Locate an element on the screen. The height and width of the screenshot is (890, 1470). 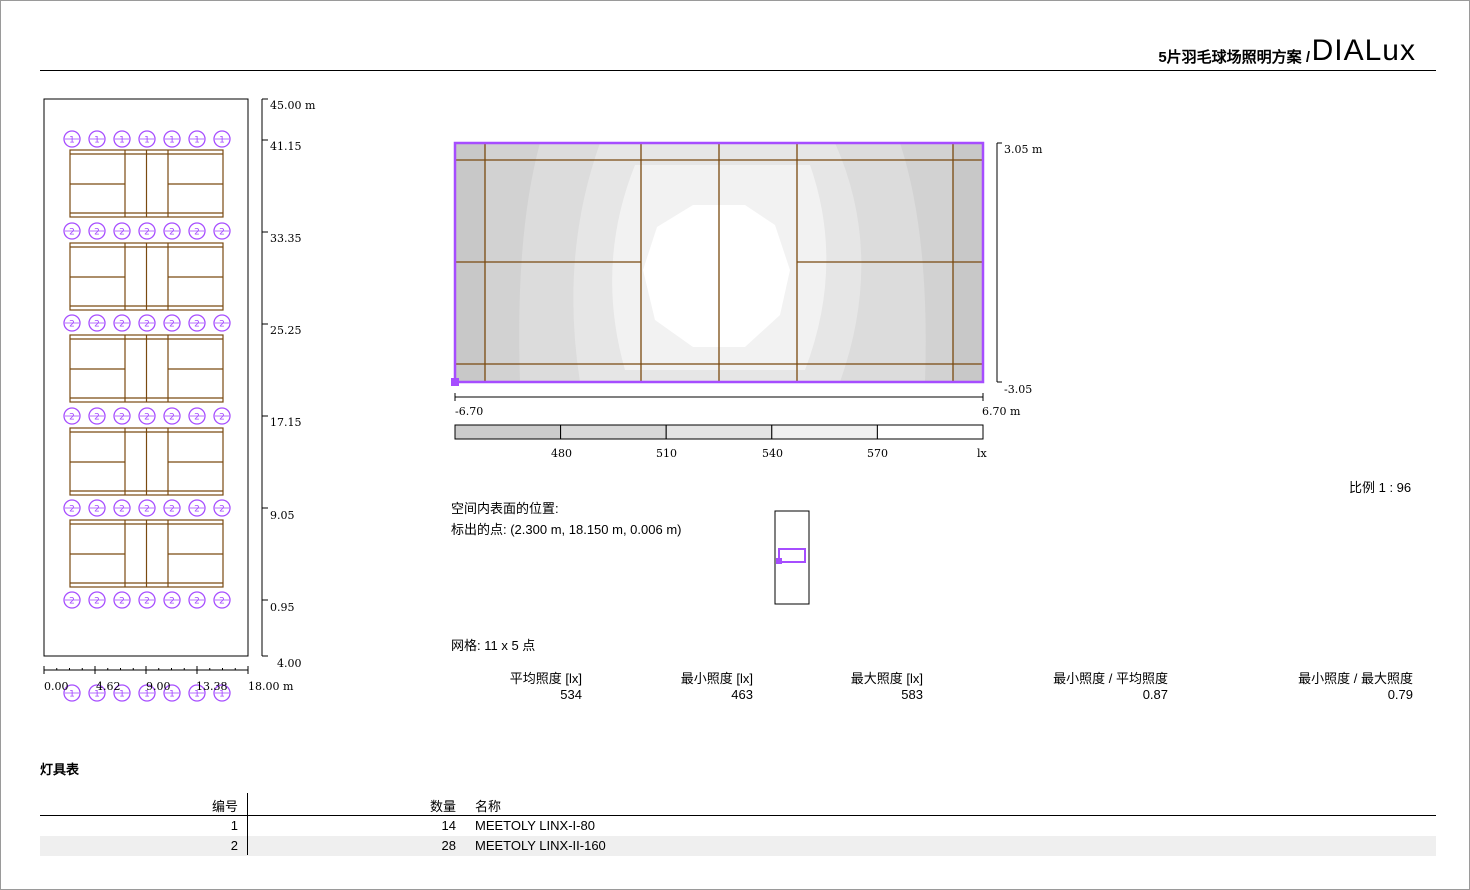
surface-y-bottom-label: -3.05 is located at coordinates (1018, 389).